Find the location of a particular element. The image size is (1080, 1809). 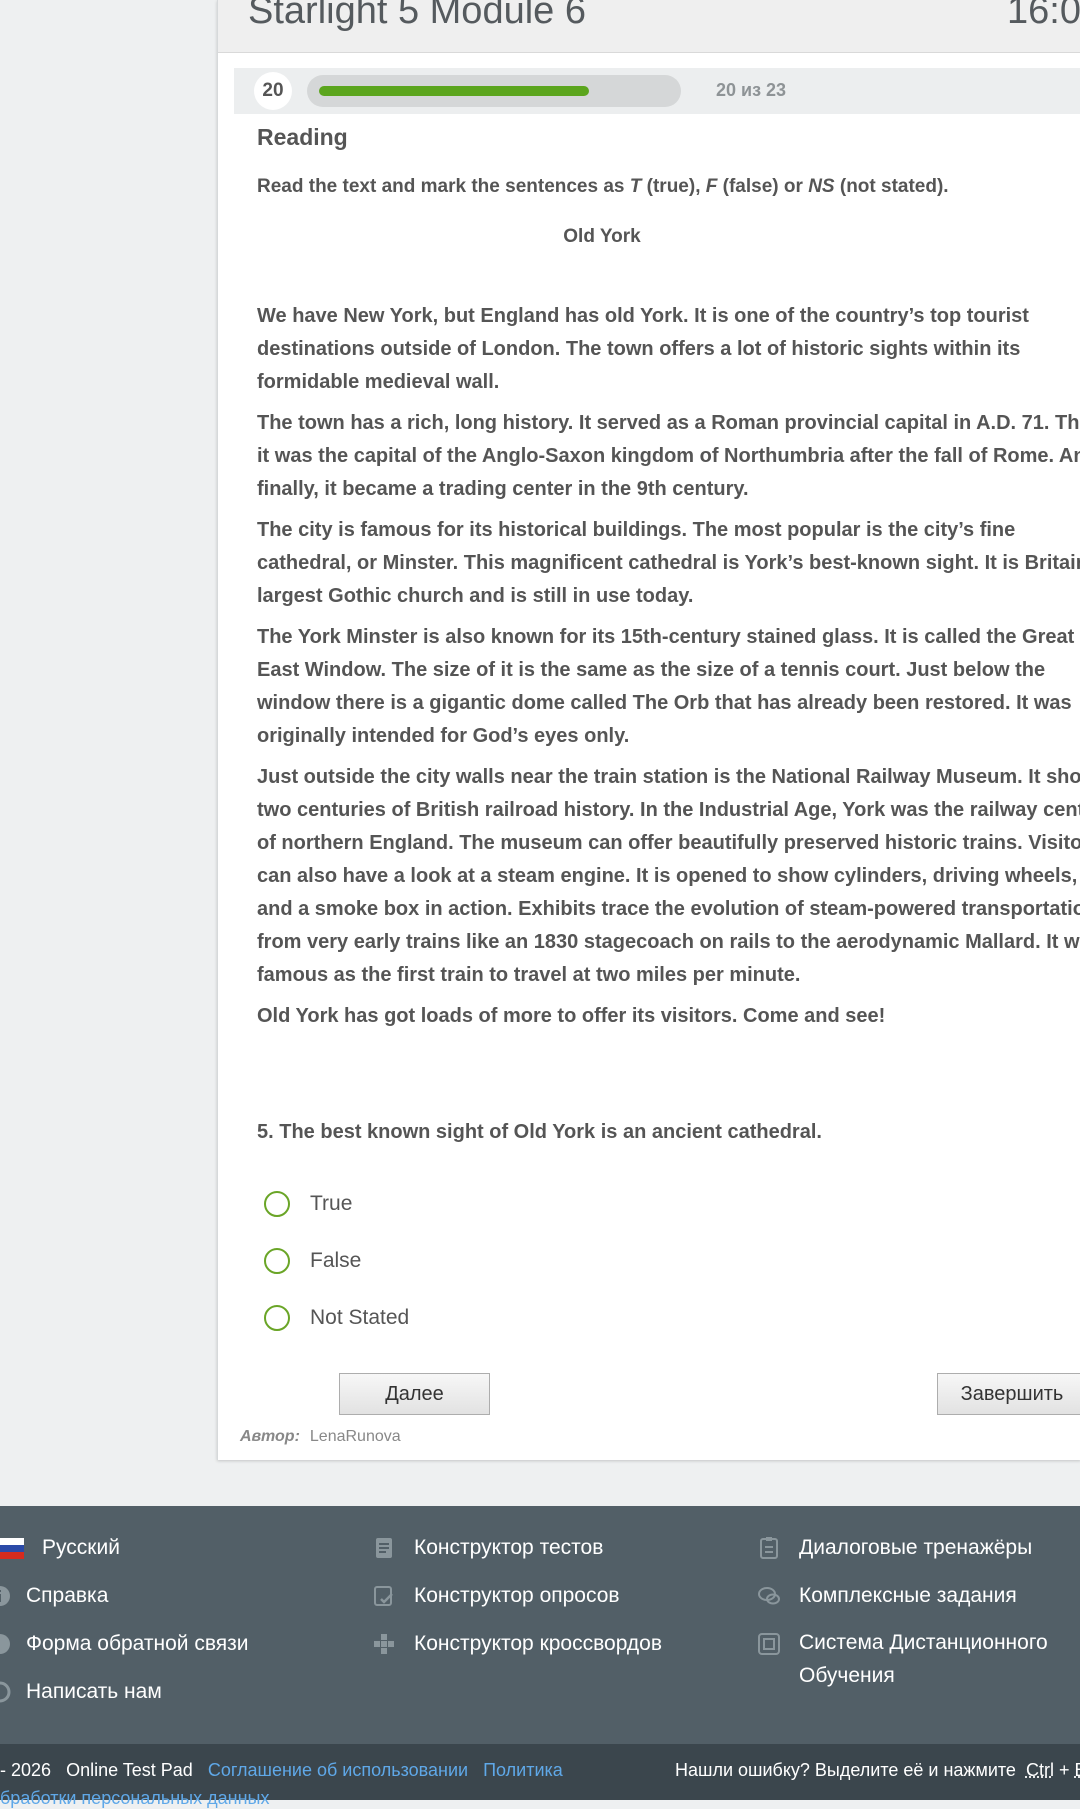

instruction-false: (false) or is located at coordinates (762, 186).